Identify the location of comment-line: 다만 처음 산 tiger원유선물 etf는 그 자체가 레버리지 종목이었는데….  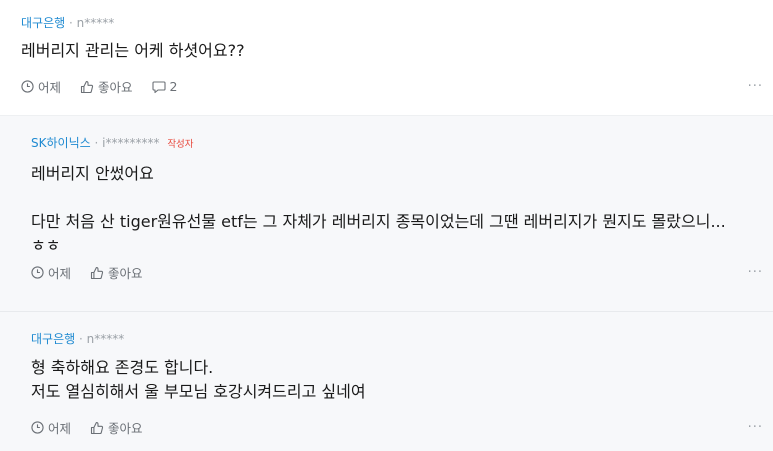
(378, 221).